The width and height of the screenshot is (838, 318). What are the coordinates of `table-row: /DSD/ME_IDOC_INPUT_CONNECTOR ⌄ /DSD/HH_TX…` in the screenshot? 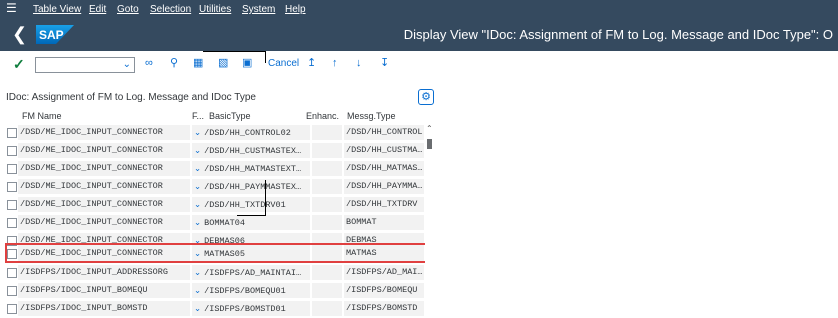 It's located at (217, 204).